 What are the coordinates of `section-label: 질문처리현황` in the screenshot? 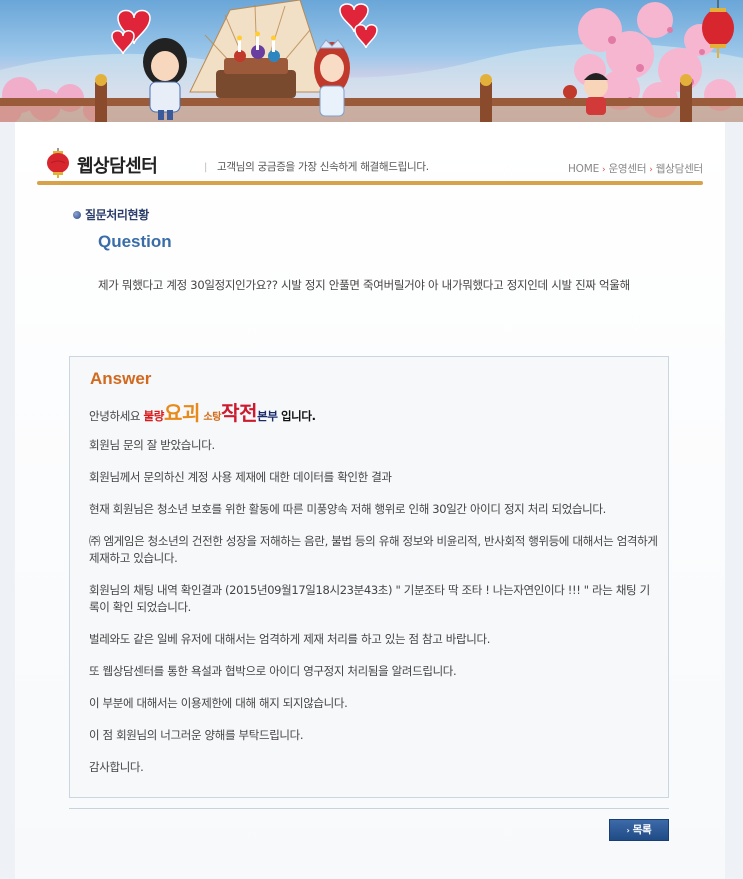 It's located at (111, 214).